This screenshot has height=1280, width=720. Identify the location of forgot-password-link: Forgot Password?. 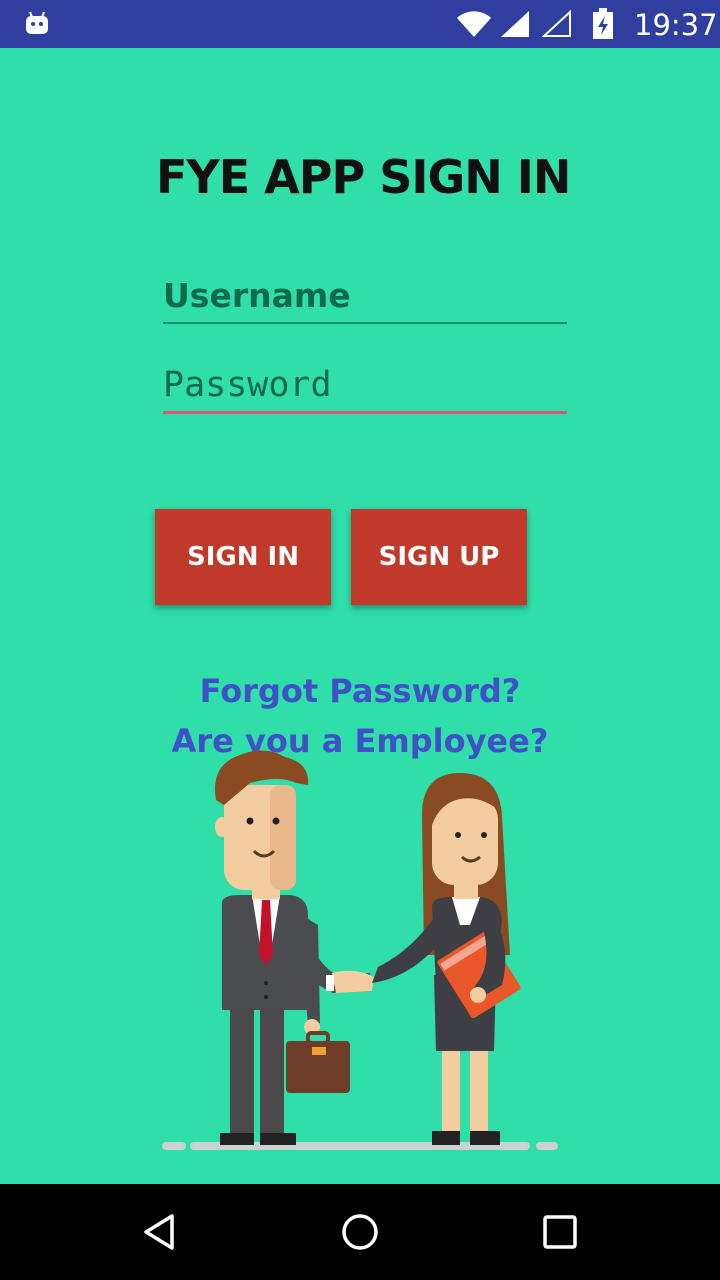
(360, 691).